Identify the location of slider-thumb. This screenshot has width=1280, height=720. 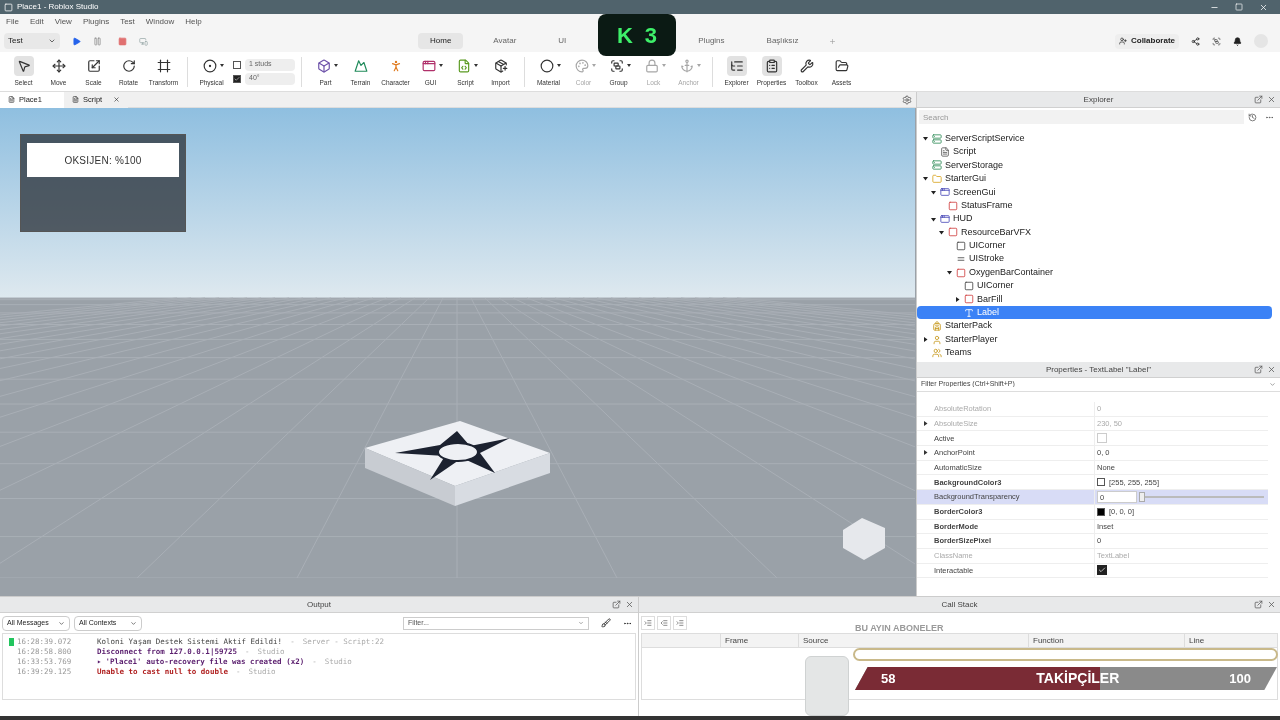
(1142, 496).